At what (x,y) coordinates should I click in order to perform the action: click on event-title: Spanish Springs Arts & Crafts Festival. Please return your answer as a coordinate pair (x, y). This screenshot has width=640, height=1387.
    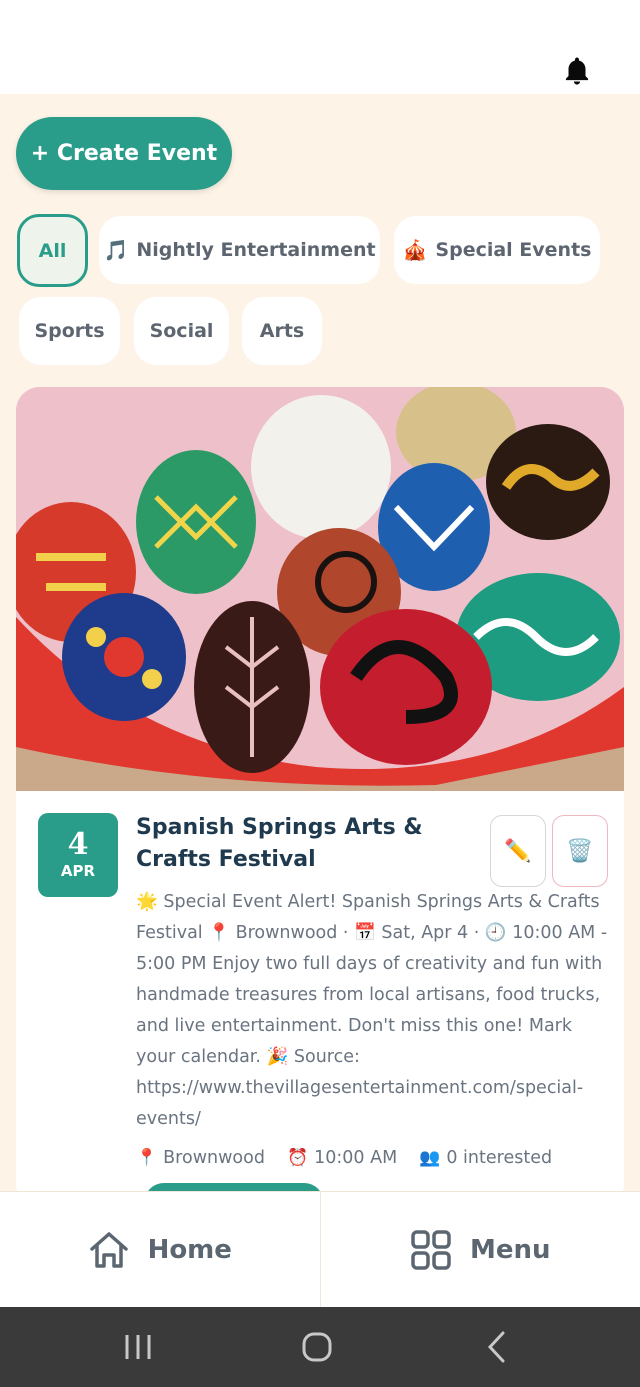
    Looking at the image, I should click on (311, 844).